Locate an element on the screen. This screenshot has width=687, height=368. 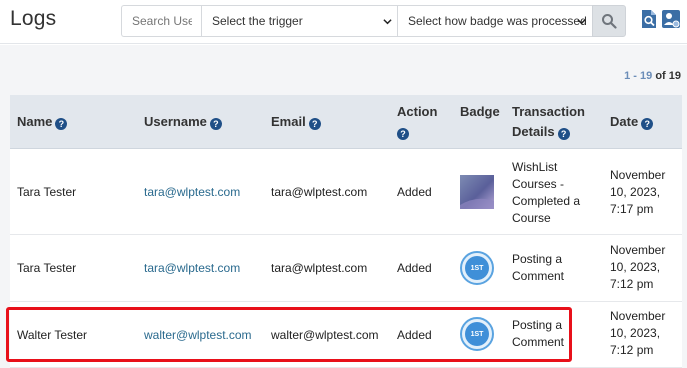
search-icon is located at coordinates (609, 21).